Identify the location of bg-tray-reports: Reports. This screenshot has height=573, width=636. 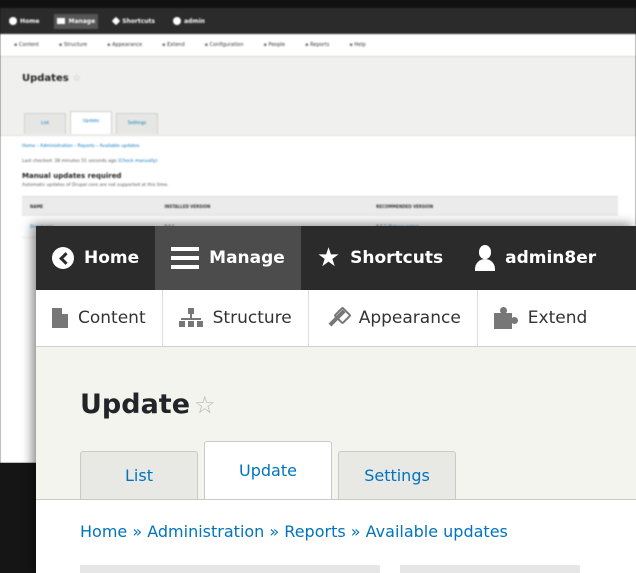
(317, 45).